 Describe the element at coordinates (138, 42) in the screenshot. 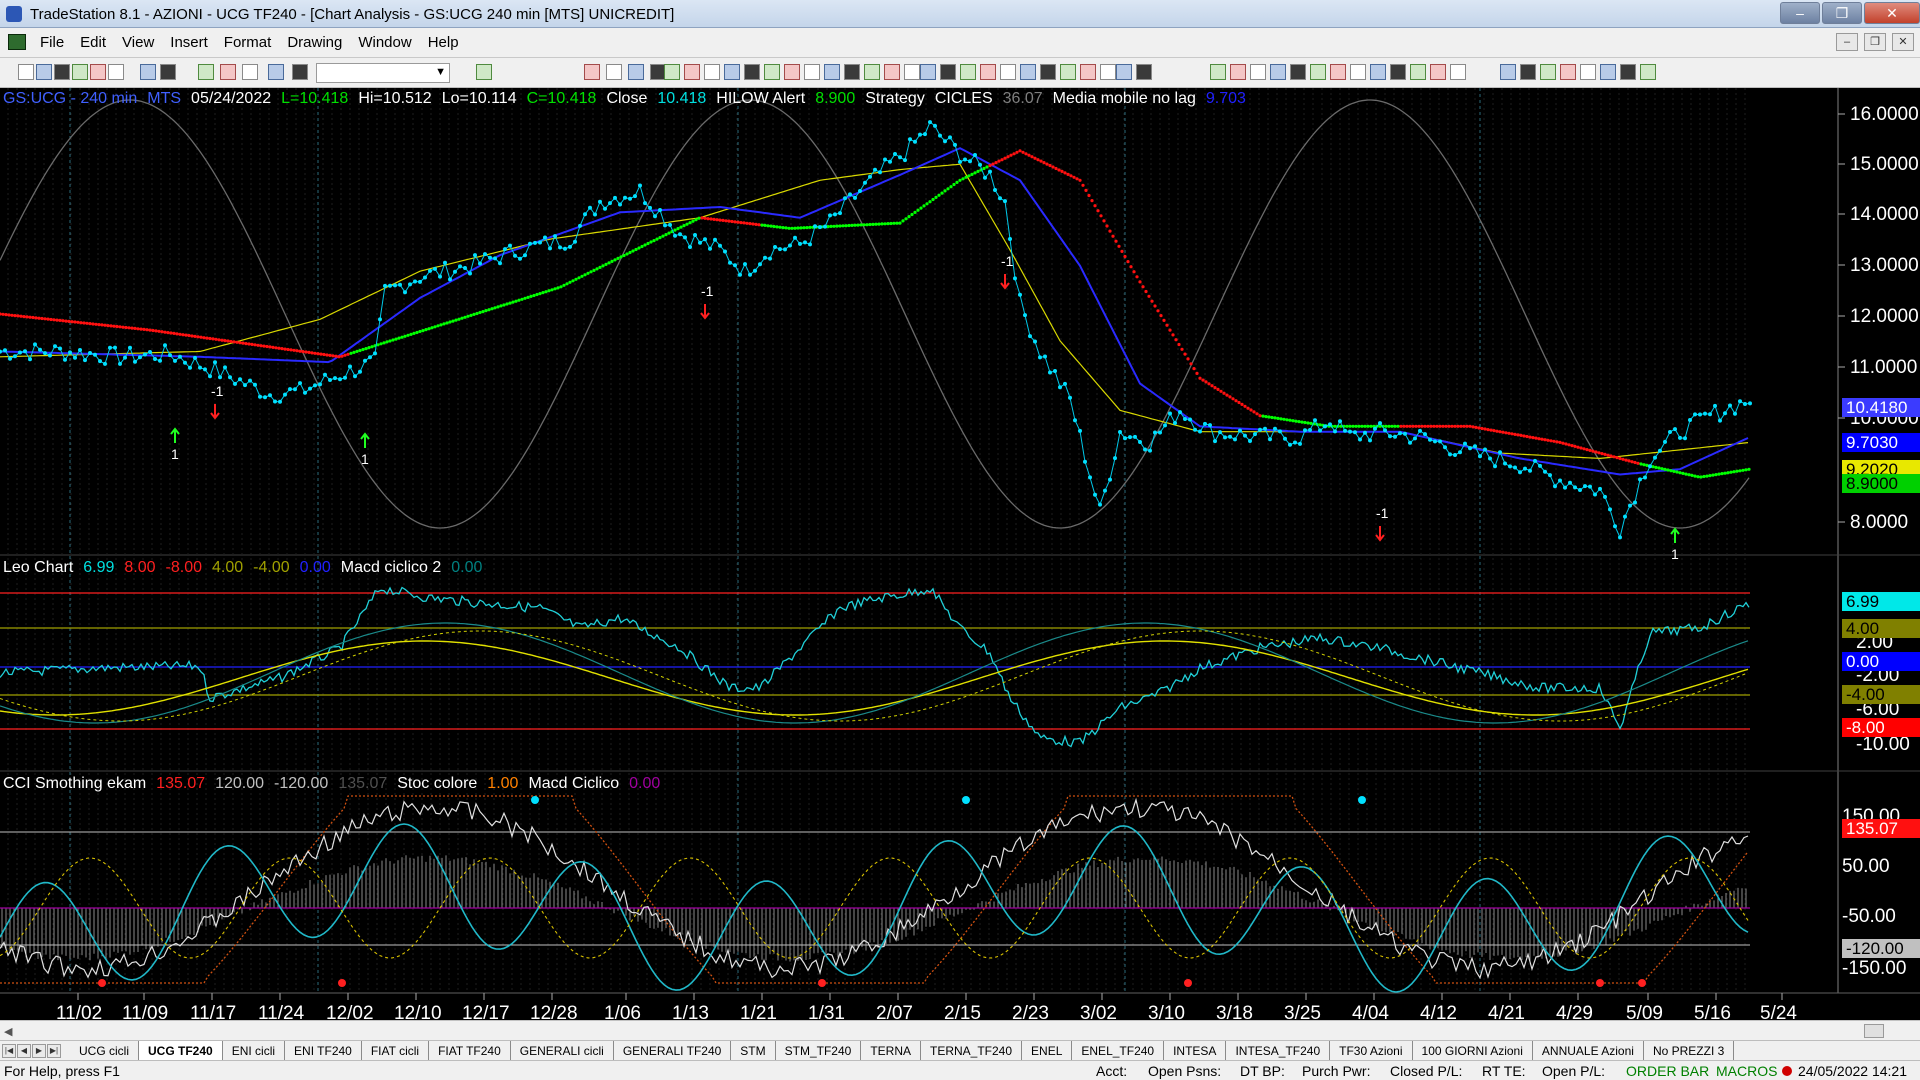

I see `menu-view: View` at that location.